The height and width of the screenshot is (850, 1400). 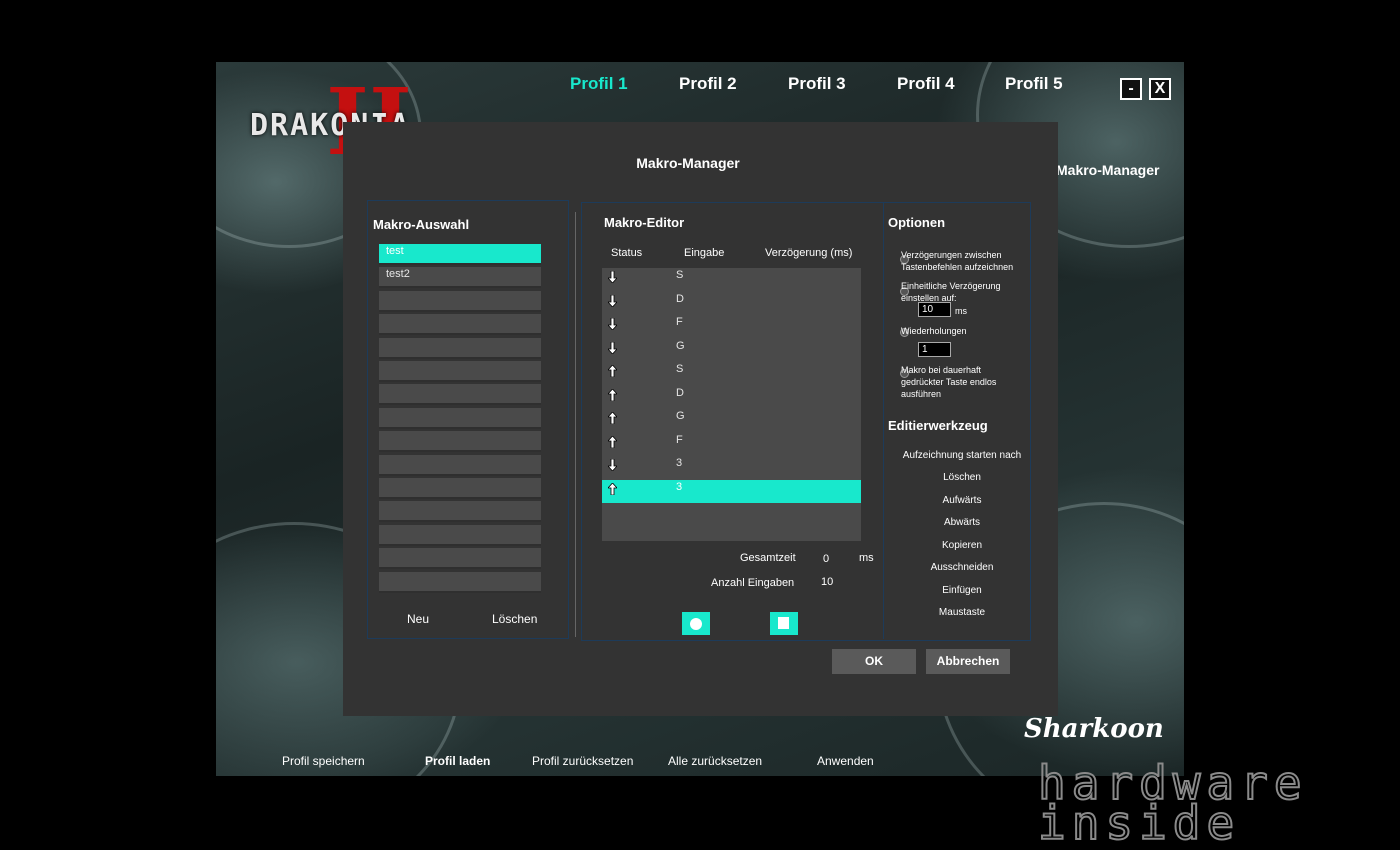 What do you see at coordinates (817, 84) in the screenshot?
I see `tab-profil-3: Profil 3` at bounding box center [817, 84].